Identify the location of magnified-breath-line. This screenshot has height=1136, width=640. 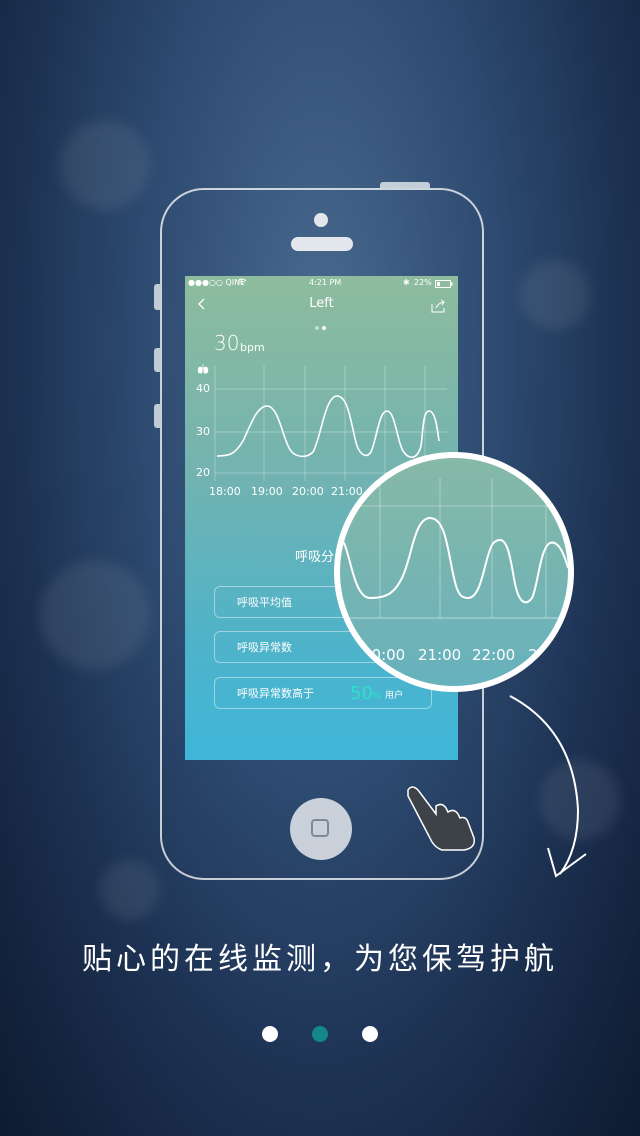
(454, 560).